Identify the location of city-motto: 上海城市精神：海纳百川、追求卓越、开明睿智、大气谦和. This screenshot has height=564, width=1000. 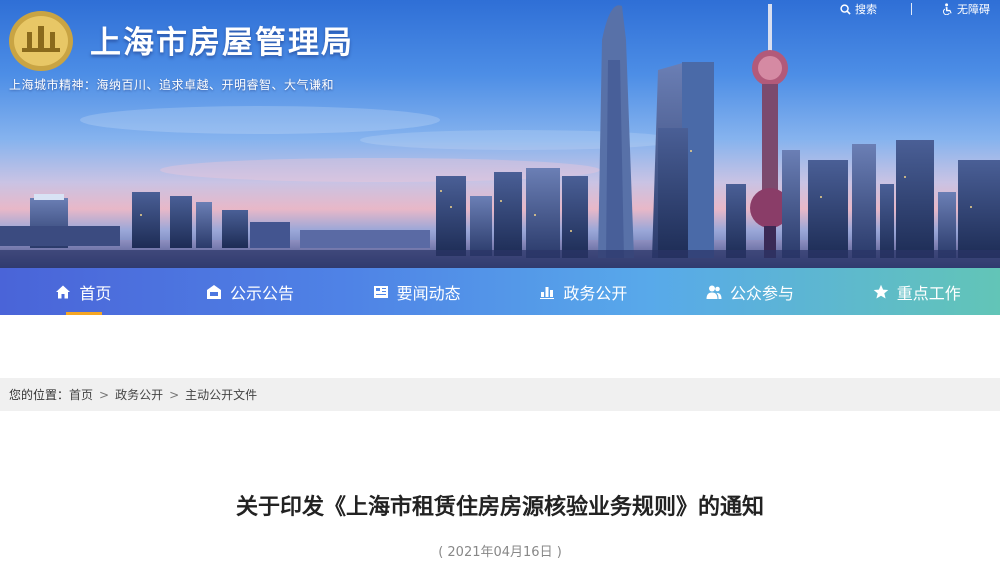
(172, 85).